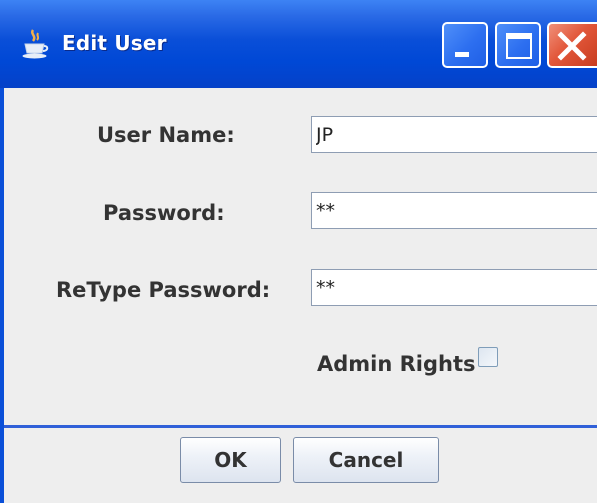 Image resolution: width=597 pixels, height=503 pixels. What do you see at coordinates (465, 45) in the screenshot?
I see `minimize-button` at bounding box center [465, 45].